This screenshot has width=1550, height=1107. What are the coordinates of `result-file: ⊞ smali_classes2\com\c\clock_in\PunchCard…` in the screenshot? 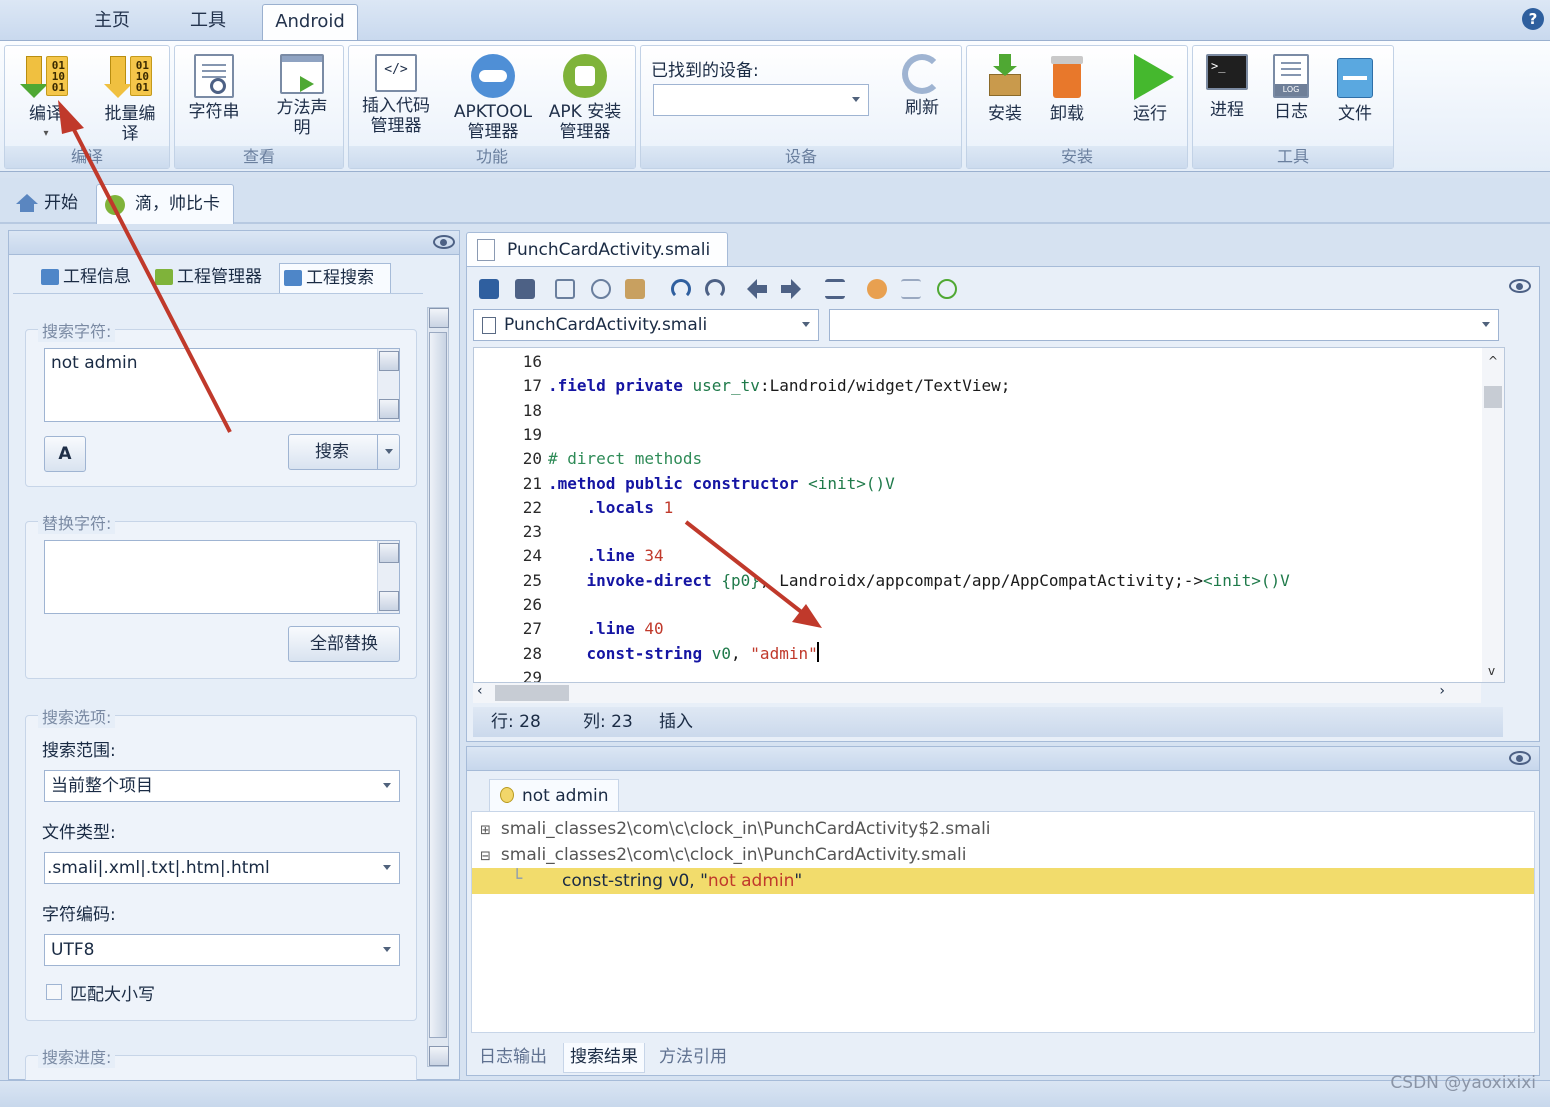 It's located at (735, 829).